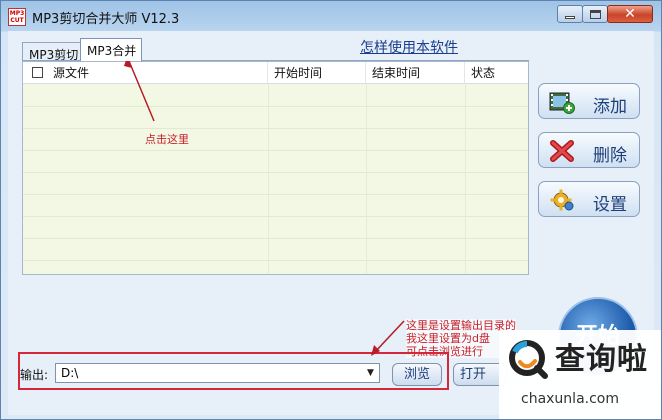 The height and width of the screenshot is (420, 662). I want to click on minimize-button, so click(570, 14).